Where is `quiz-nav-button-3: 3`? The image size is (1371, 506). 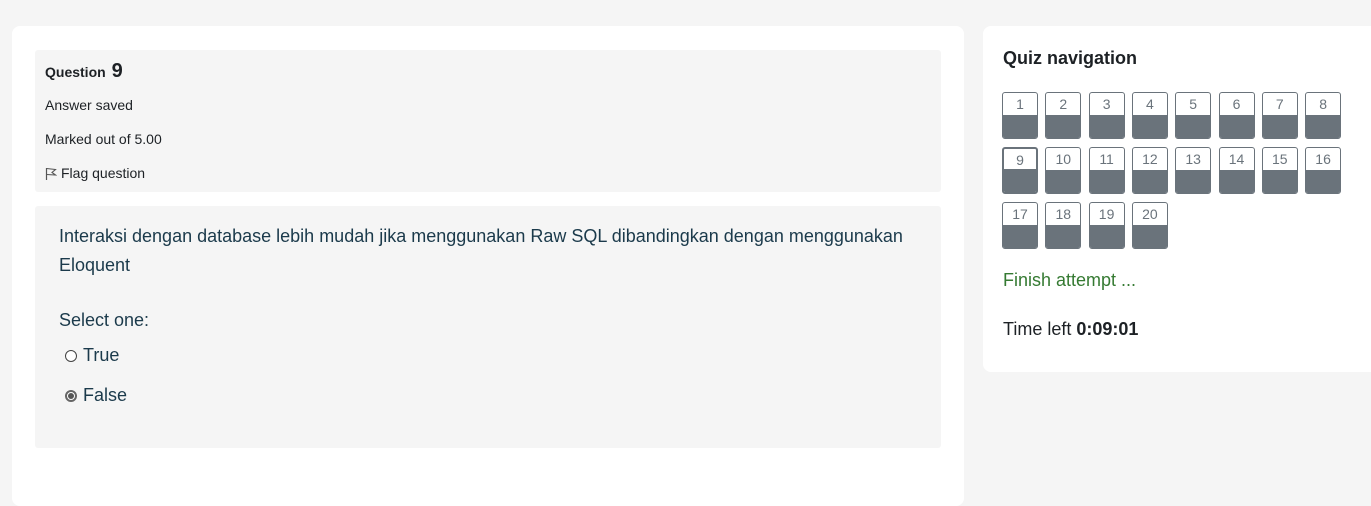 quiz-nav-button-3: 3 is located at coordinates (1106, 115).